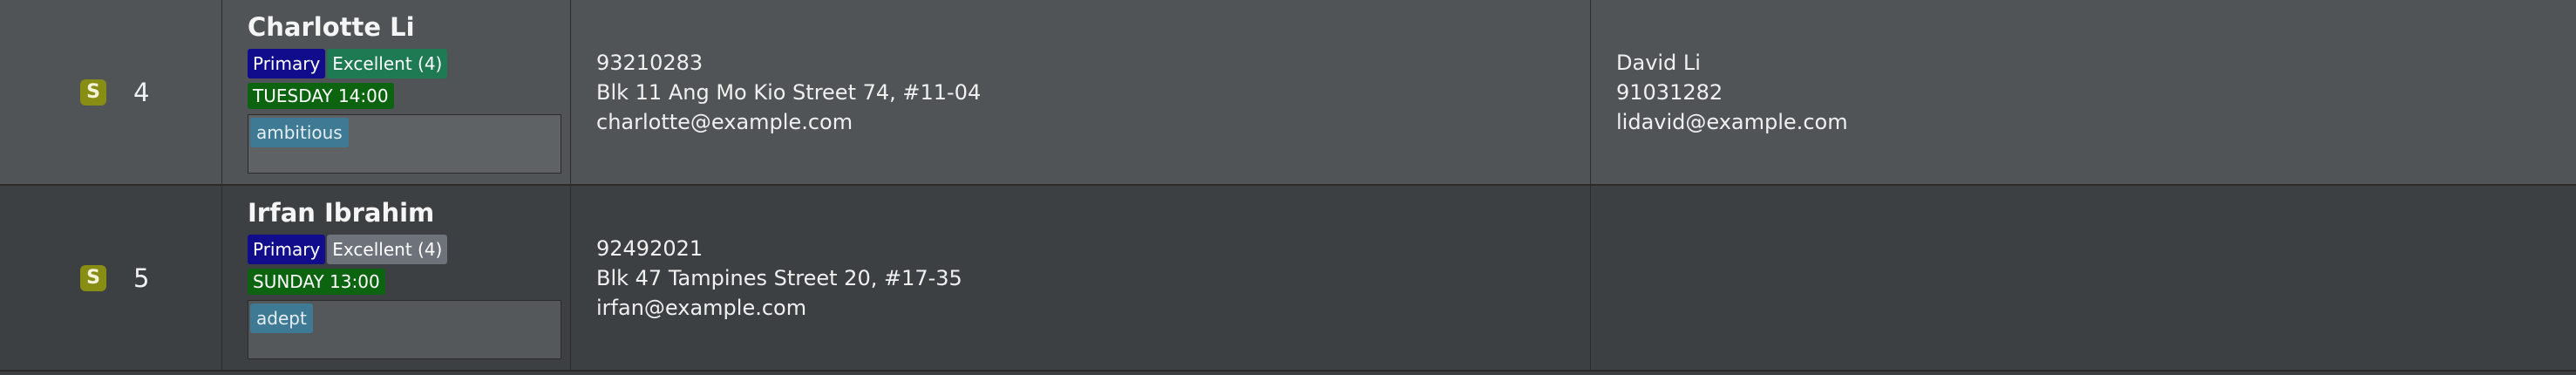  I want to click on phone-number: 92492021, so click(650, 248).